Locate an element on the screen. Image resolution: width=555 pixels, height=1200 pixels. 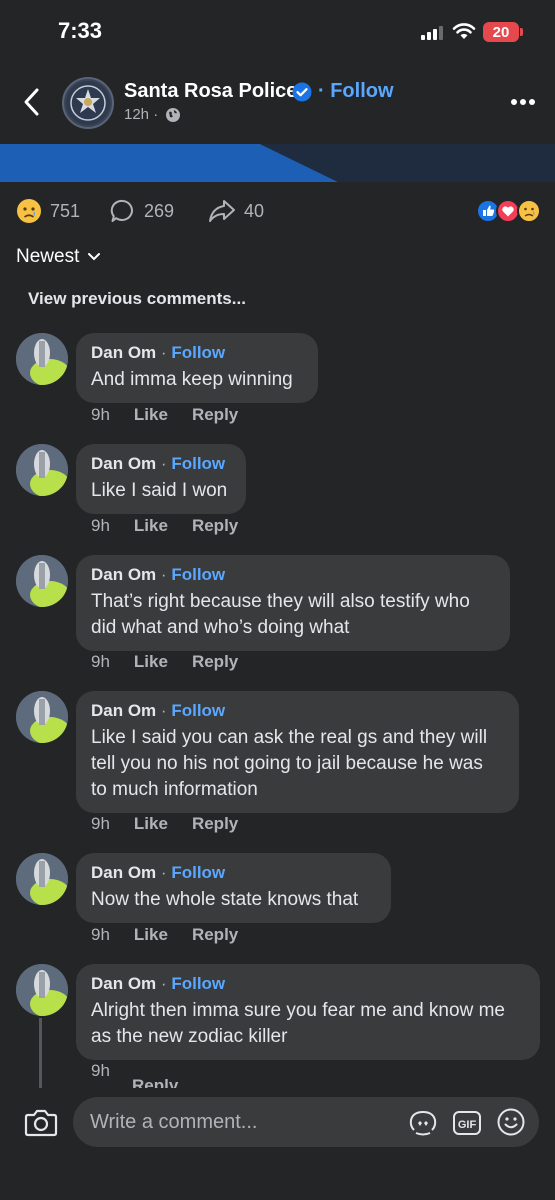
emoji-icon is located at coordinates (511, 1122).